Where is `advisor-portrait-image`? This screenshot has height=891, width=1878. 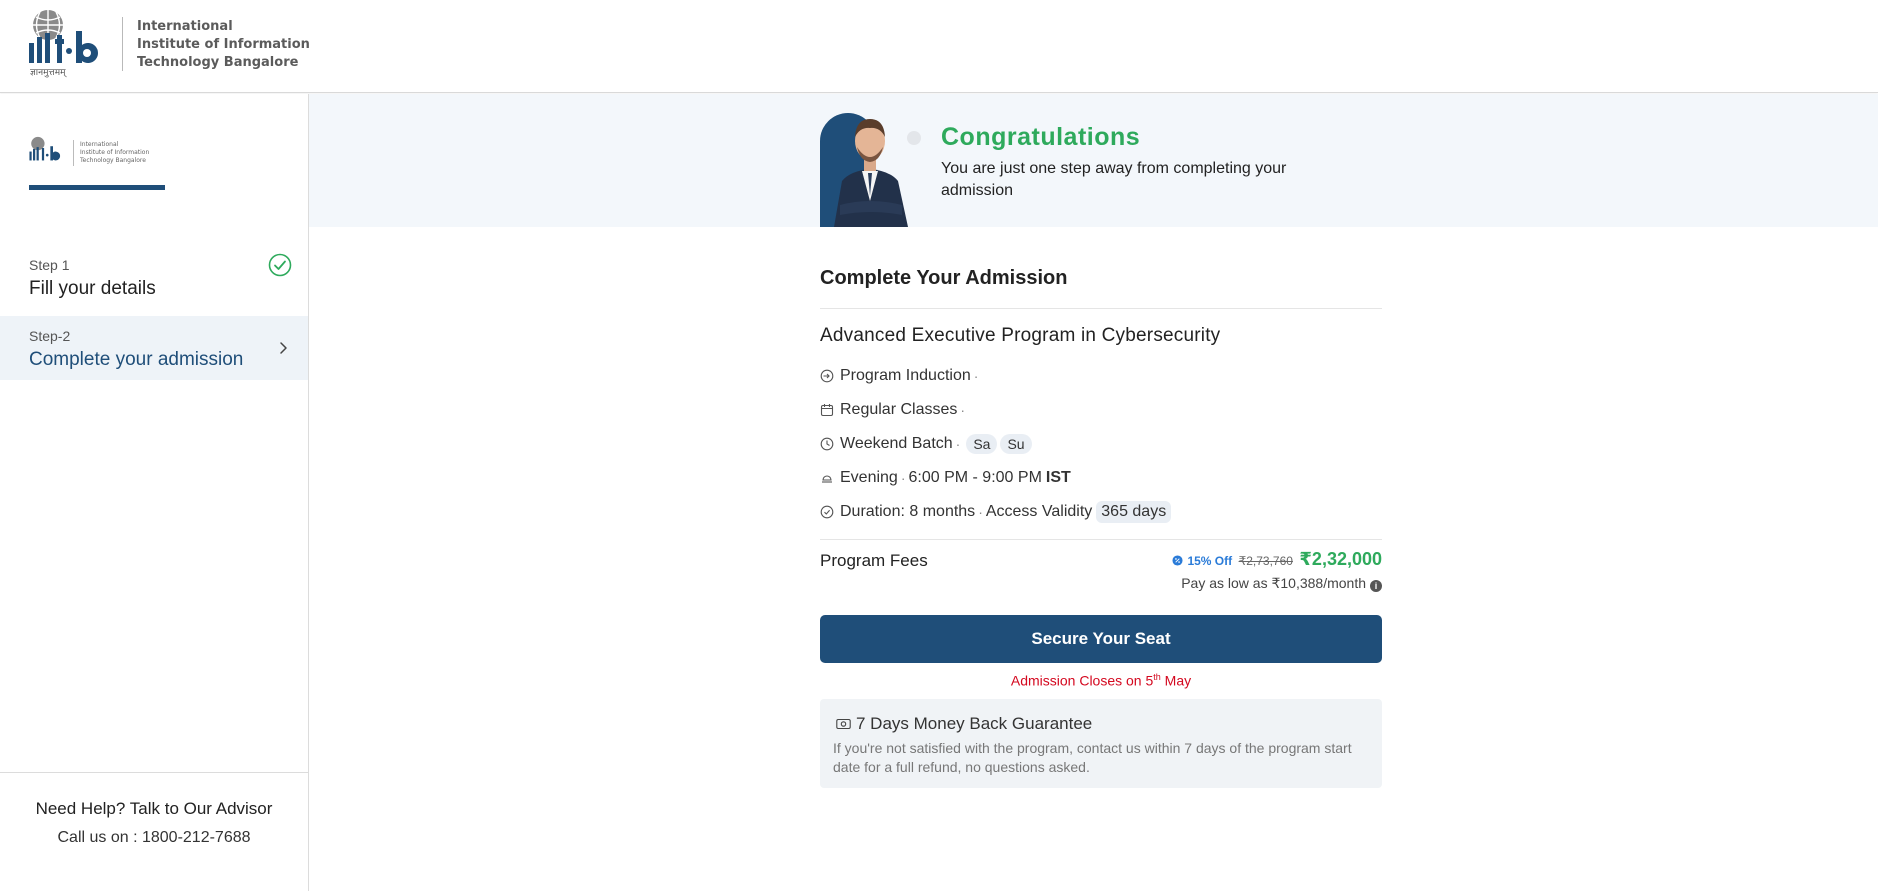 advisor-portrait-image is located at coordinates (870, 170).